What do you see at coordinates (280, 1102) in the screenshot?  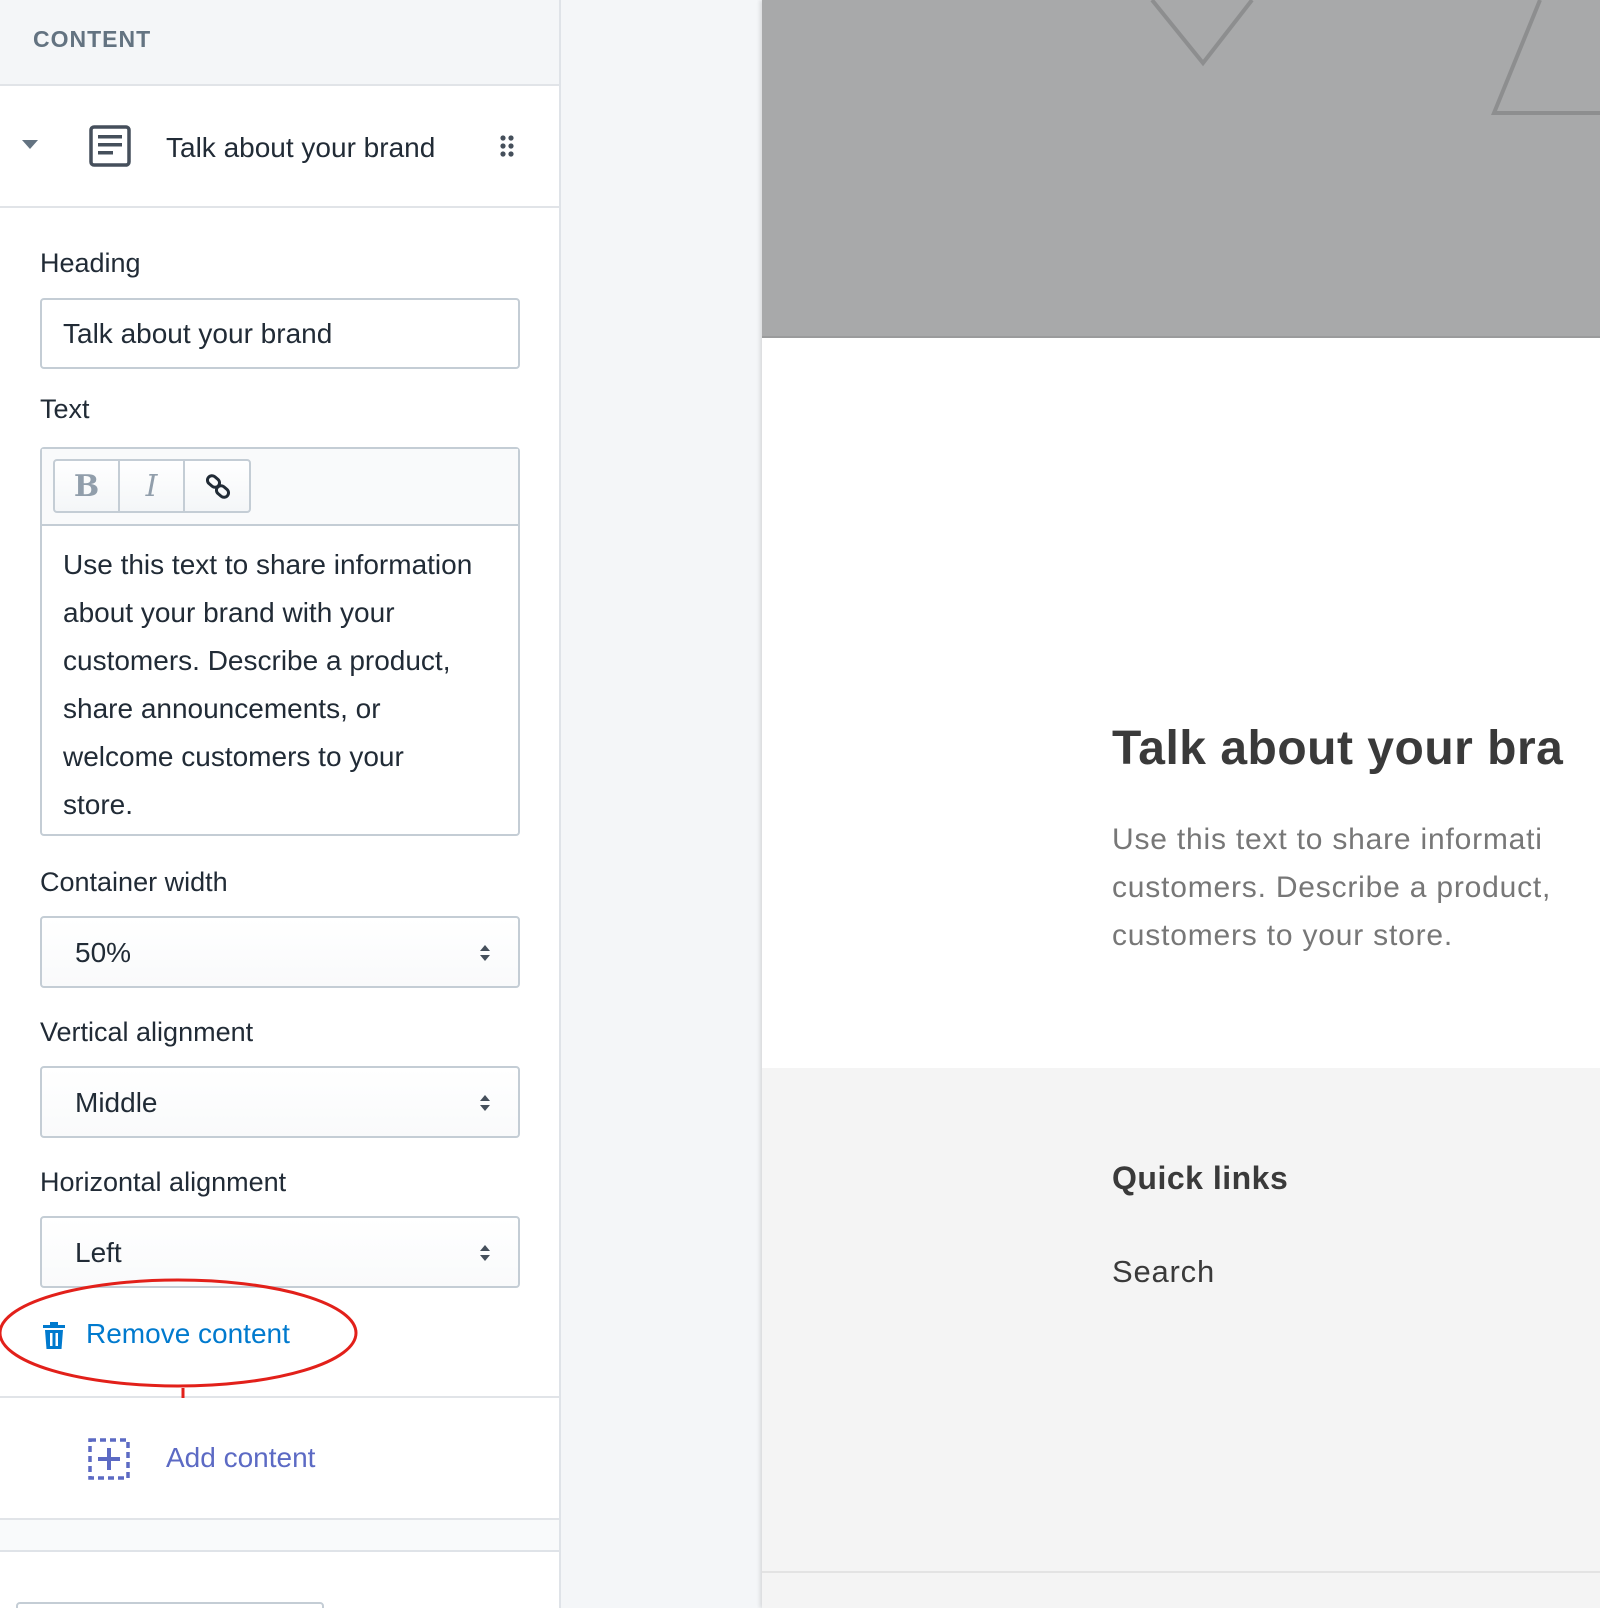 I see `vertical-alignment-select: Middle` at bounding box center [280, 1102].